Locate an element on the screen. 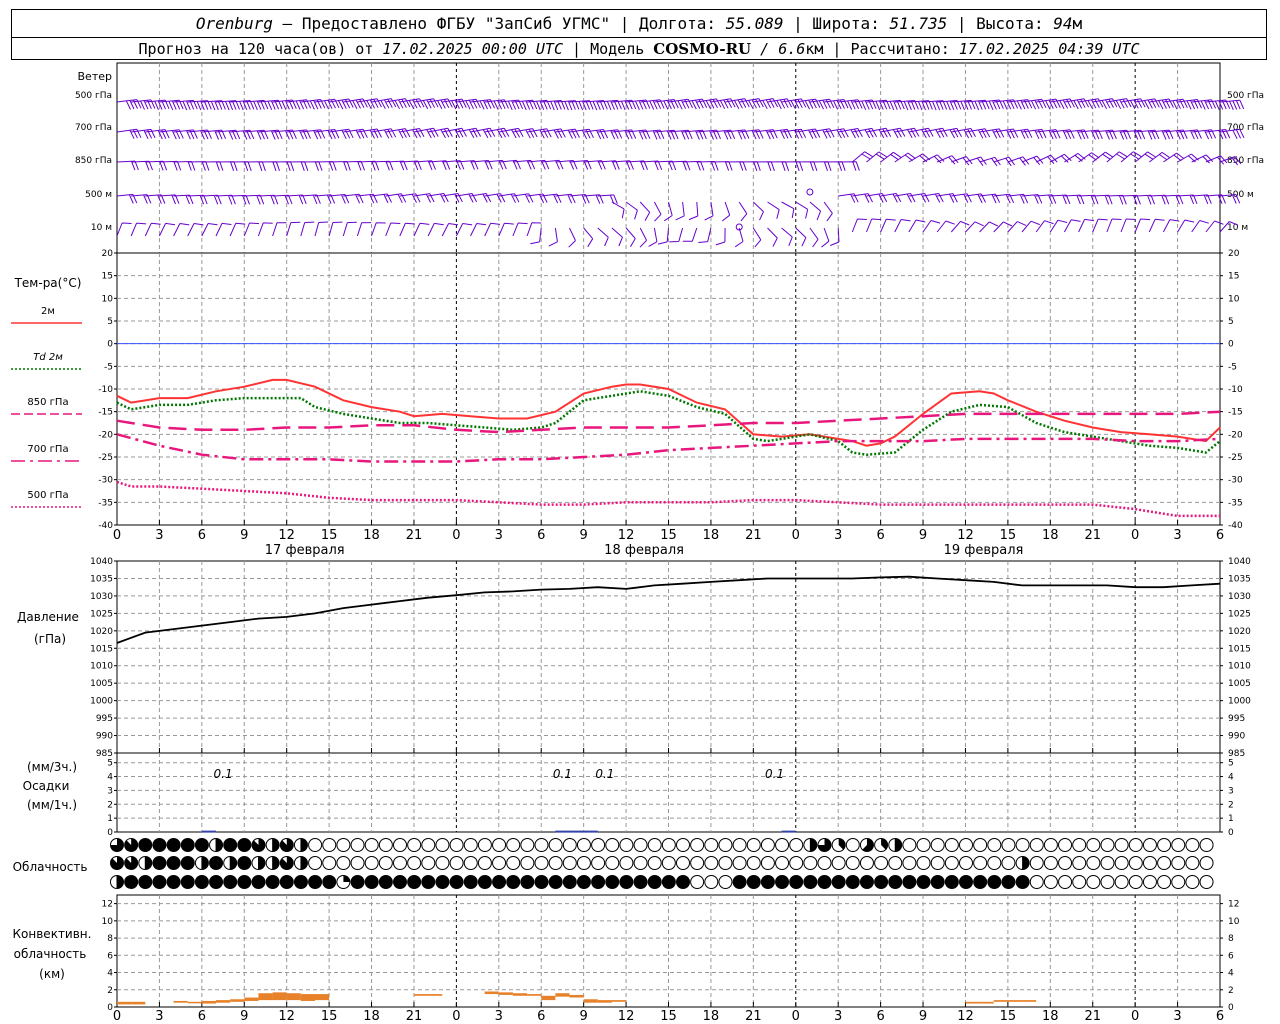 The image size is (1280, 1024). conv-ytick-left: 2 is located at coordinates (110, 991).